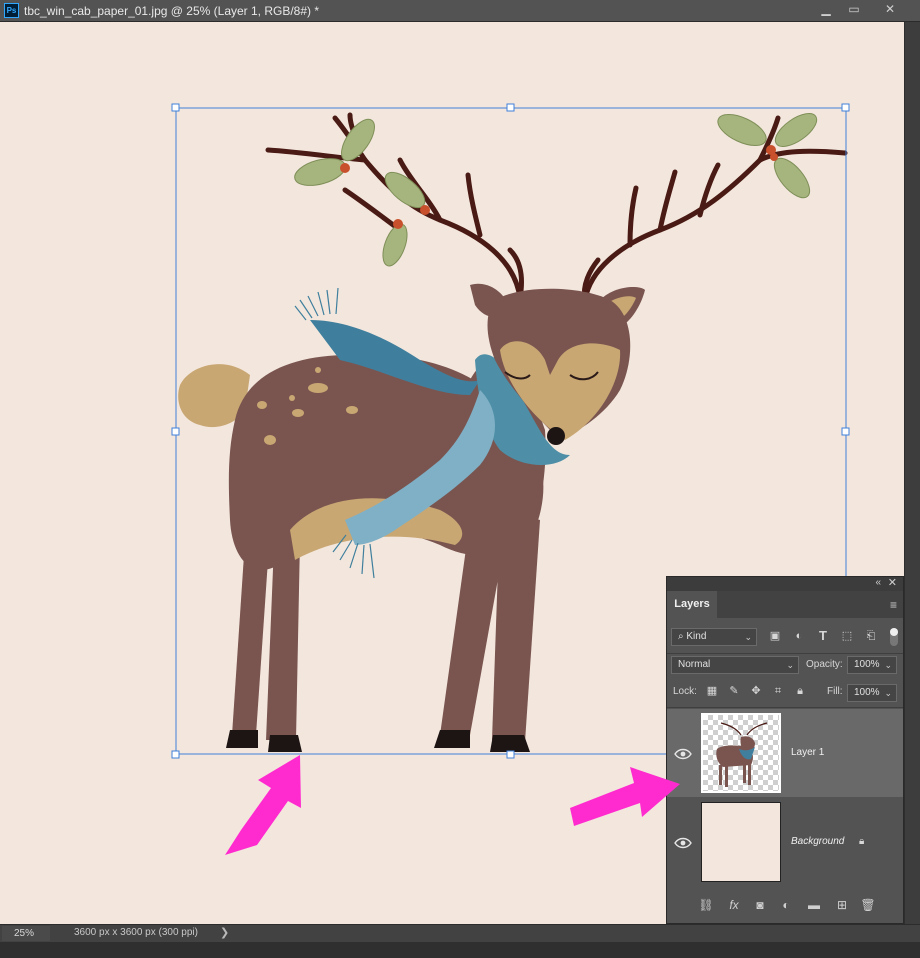 The height and width of the screenshot is (958, 920). What do you see at coordinates (556, 190) in the screenshot?
I see `holly-leaves` at bounding box center [556, 190].